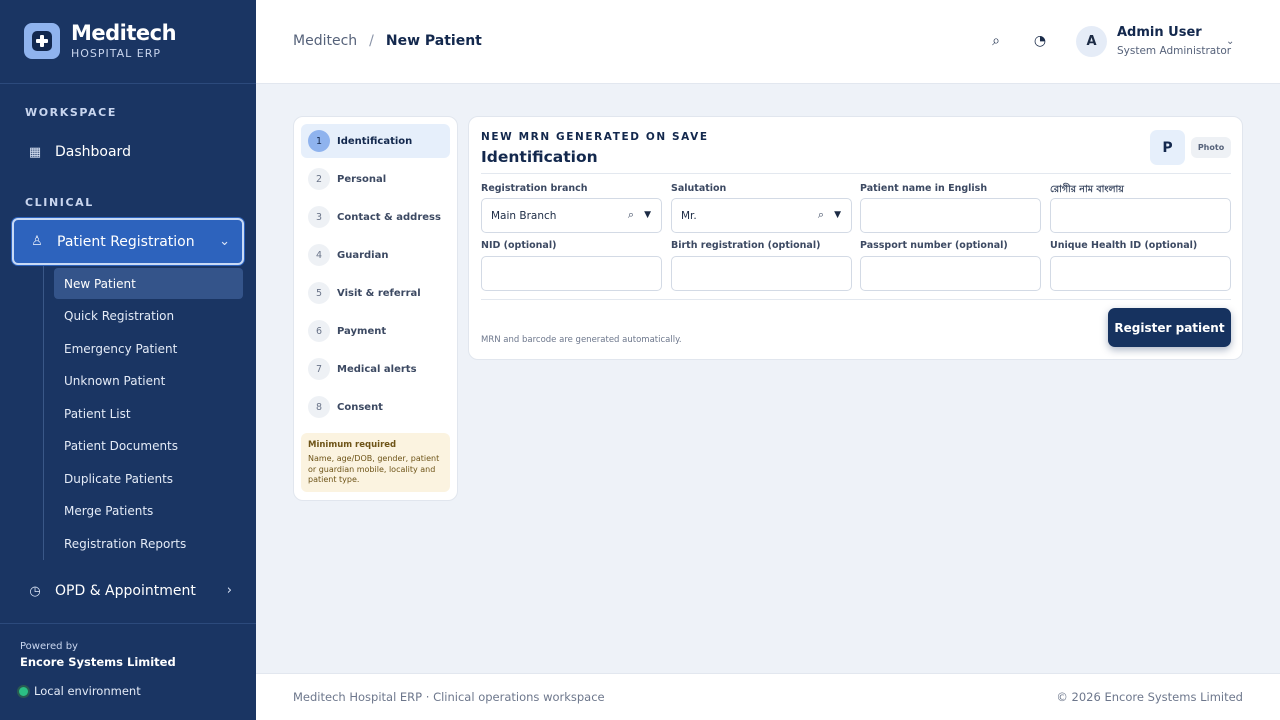 The width and height of the screenshot is (1280, 720). I want to click on submenu-item-unknown-patient: Unknown Patient, so click(148, 380).